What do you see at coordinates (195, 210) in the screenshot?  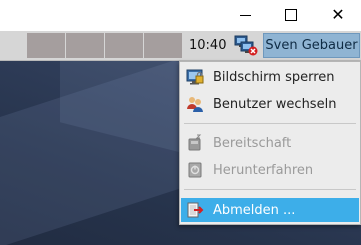 I see `logout-icon` at bounding box center [195, 210].